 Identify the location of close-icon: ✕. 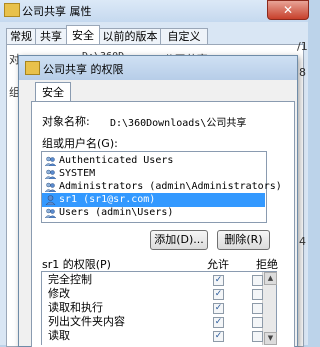
(288, 10).